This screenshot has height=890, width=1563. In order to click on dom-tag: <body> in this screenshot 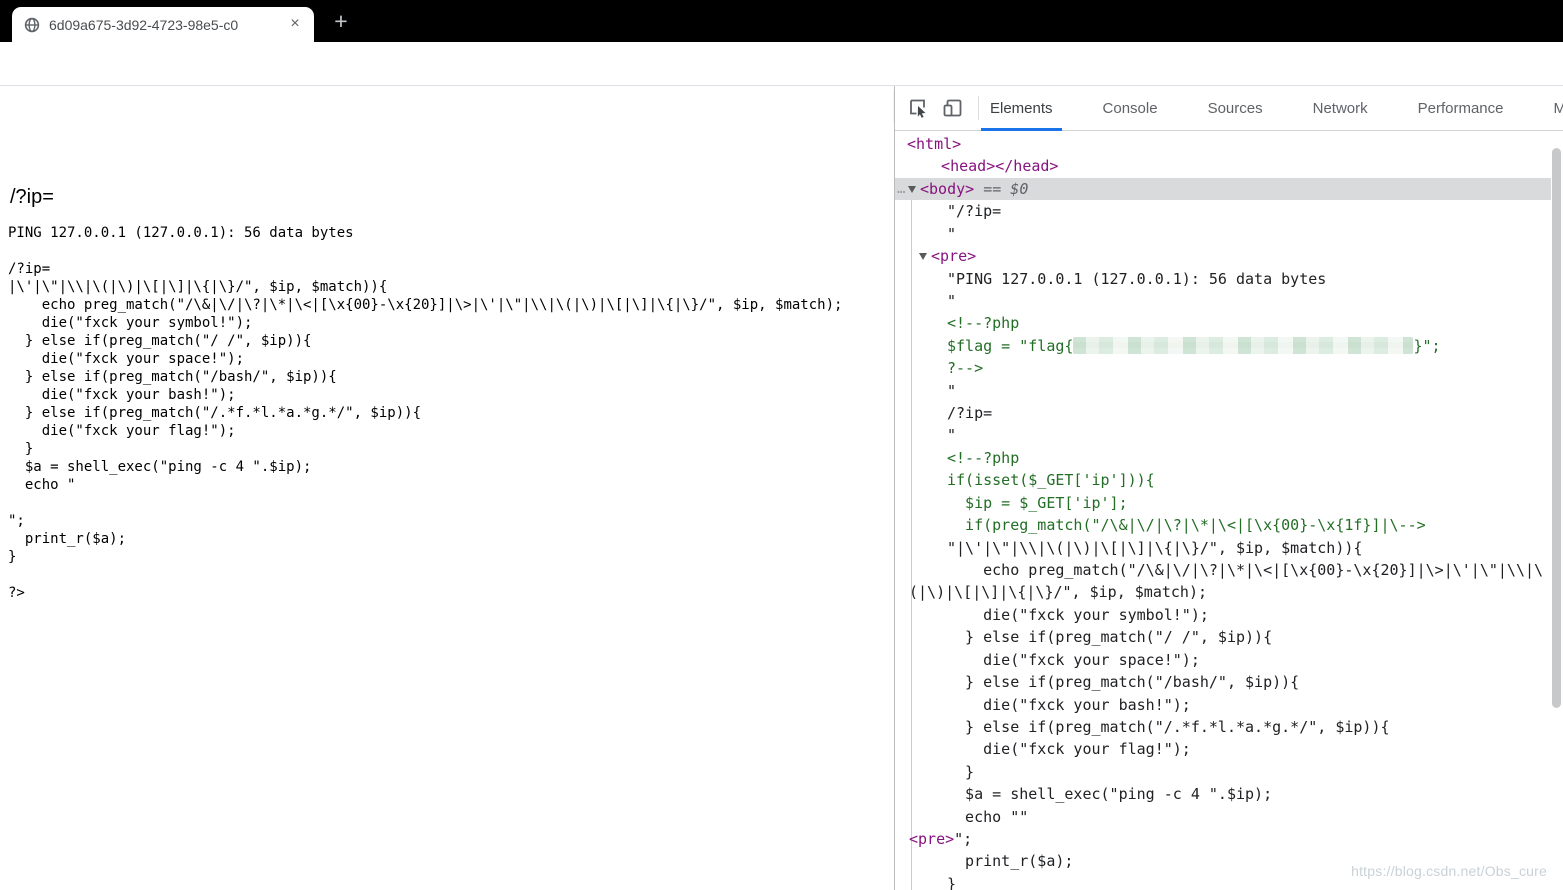, I will do `click(947, 188)`.